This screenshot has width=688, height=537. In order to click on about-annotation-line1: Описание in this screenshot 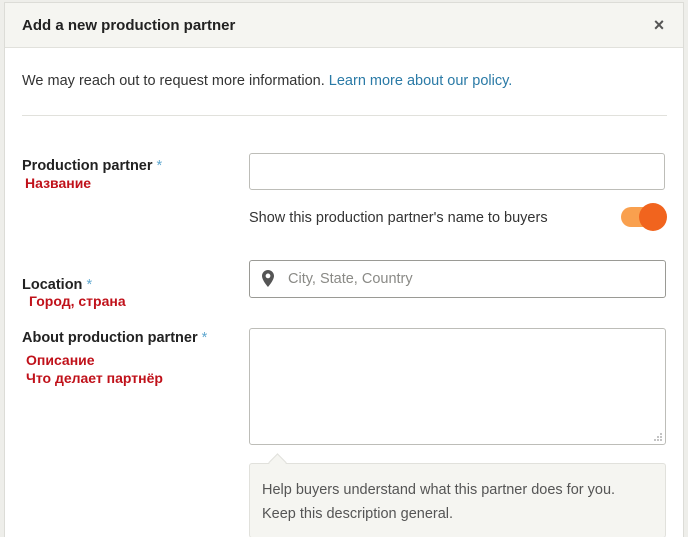, I will do `click(60, 360)`.